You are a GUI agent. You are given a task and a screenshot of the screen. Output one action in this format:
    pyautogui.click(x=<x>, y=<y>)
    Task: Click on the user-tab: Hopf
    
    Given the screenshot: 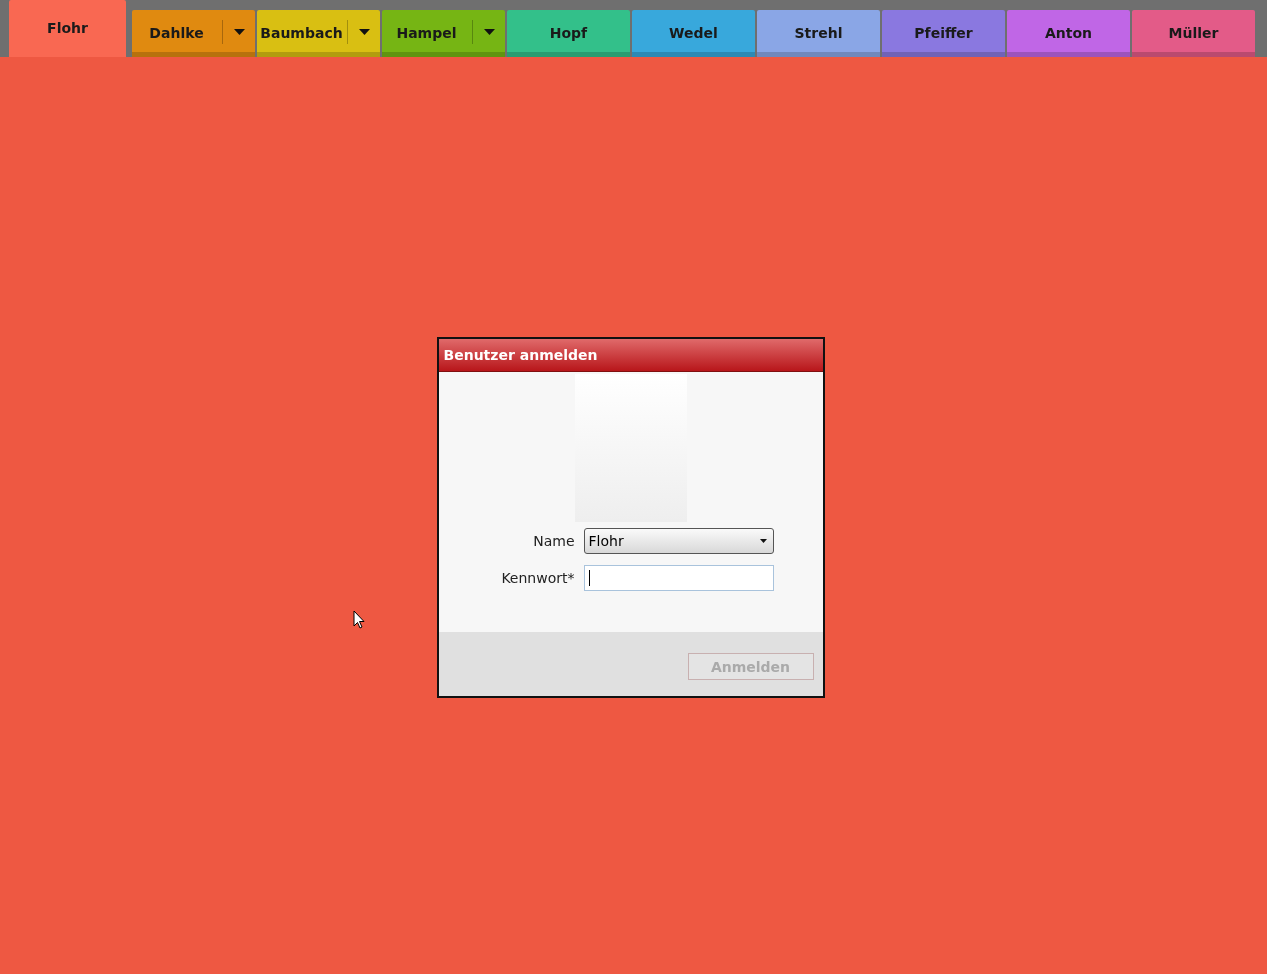 What is the action you would take?
    pyautogui.click(x=568, y=33)
    